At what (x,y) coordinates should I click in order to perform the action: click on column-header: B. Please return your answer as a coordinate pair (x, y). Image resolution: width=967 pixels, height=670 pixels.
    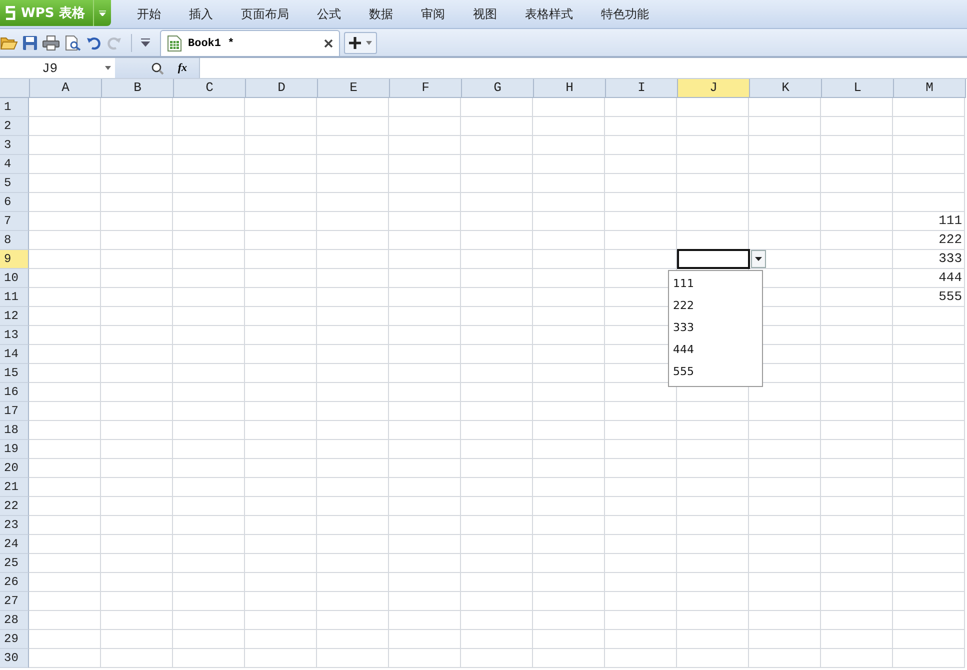
    Looking at the image, I should click on (138, 88).